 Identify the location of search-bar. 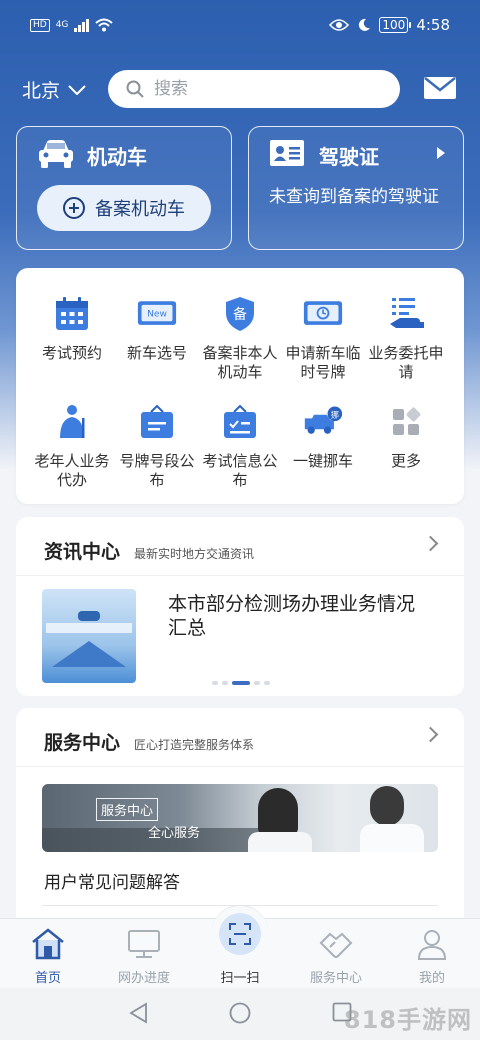
(254, 89).